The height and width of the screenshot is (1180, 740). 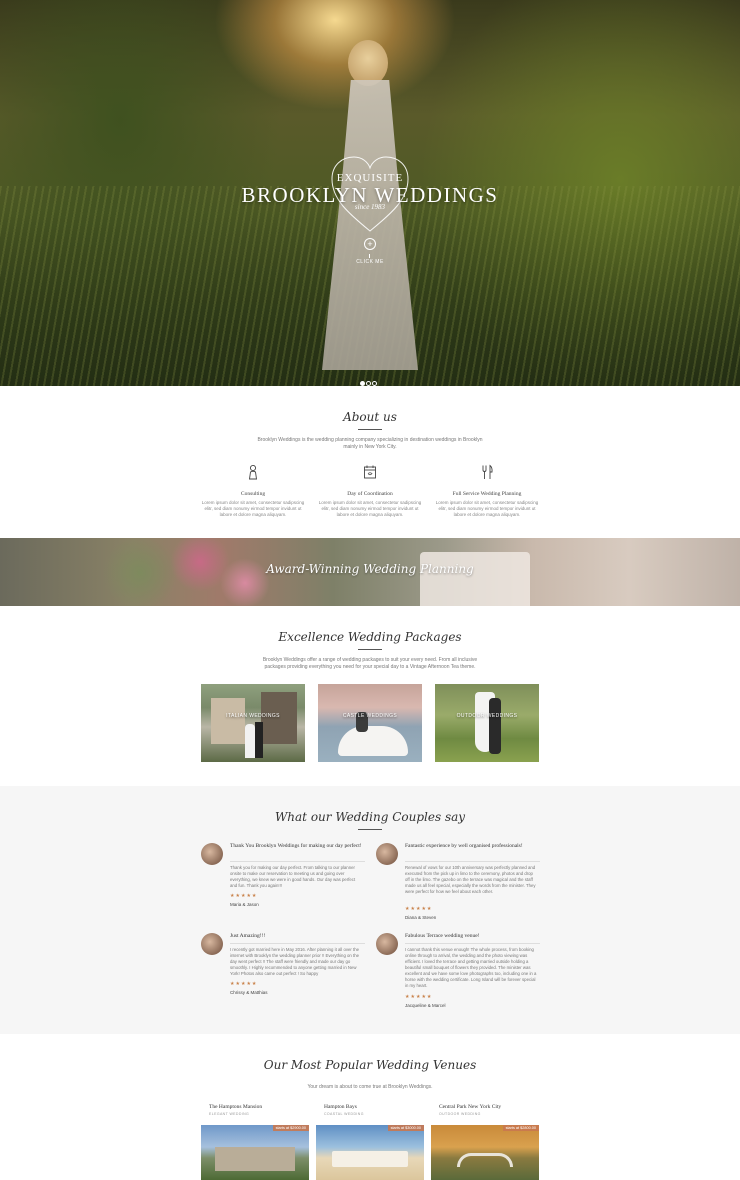 I want to click on calendar-icon, so click(x=370, y=472).